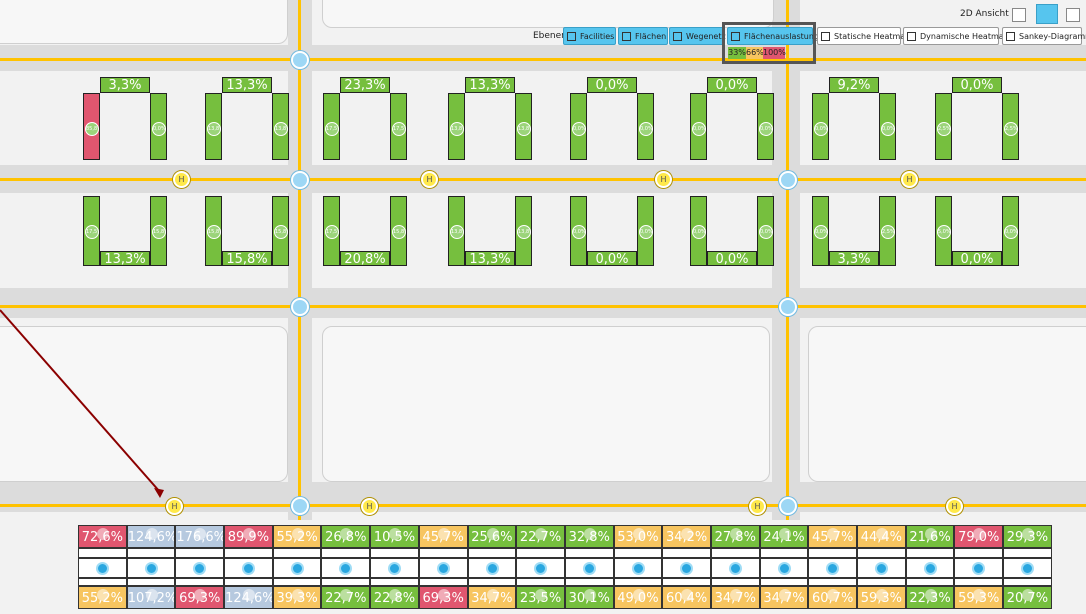 The image size is (1086, 614). What do you see at coordinates (200, 536) in the screenshot?
I see `utilization-cell: 176,6%` at bounding box center [200, 536].